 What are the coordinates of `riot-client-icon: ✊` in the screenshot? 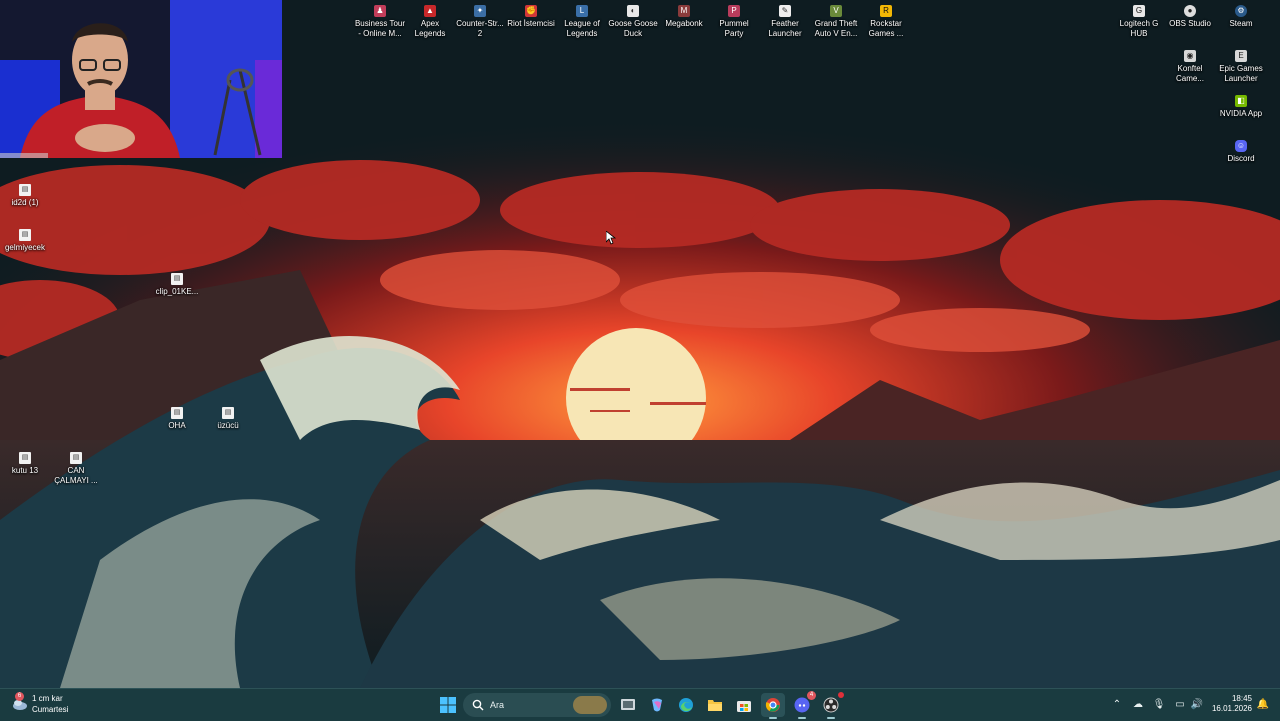 It's located at (531, 11).